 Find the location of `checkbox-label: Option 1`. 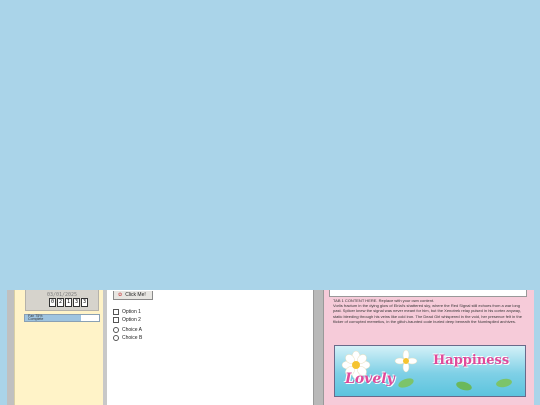

checkbox-label: Option 1 is located at coordinates (131, 312).